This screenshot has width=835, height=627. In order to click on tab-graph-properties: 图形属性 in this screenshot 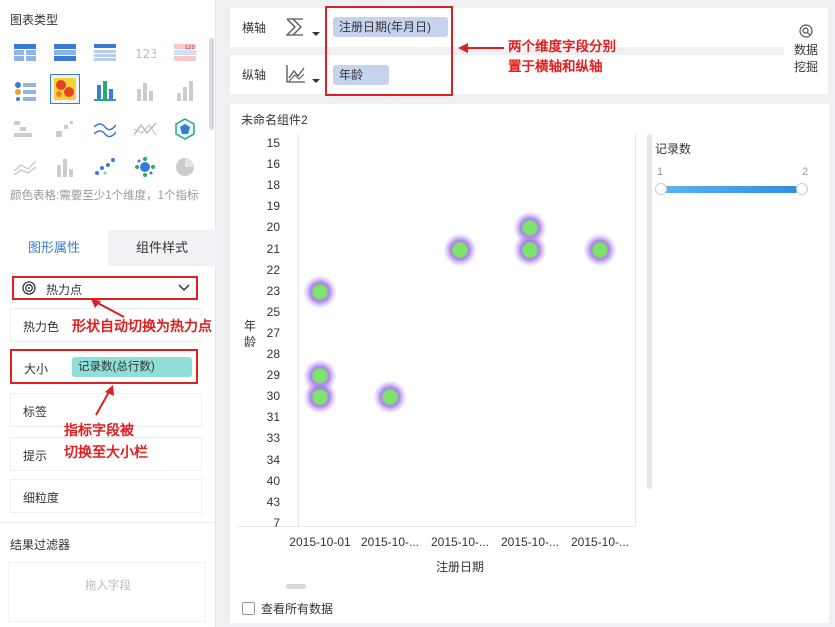, I will do `click(54, 248)`.